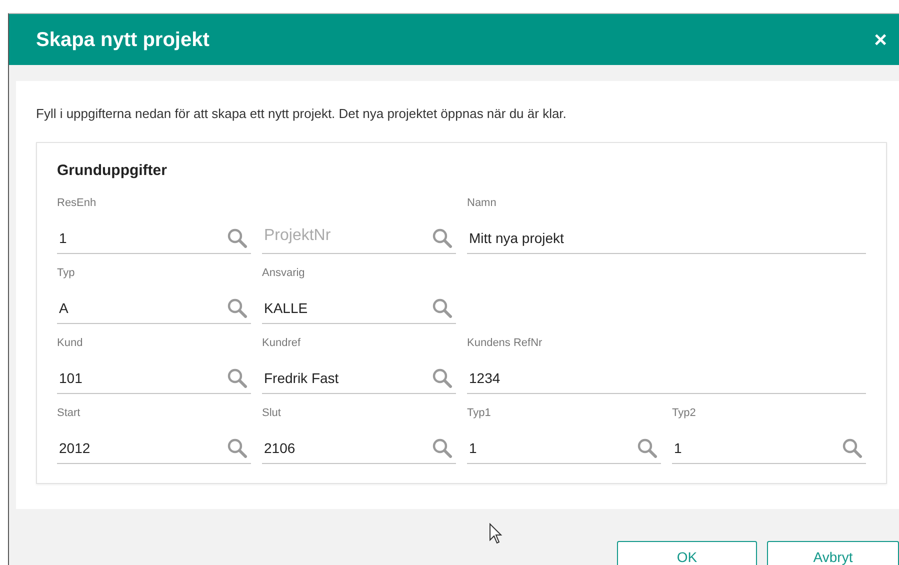 The height and width of the screenshot is (565, 899). I want to click on field-label: Typ1, so click(479, 413).